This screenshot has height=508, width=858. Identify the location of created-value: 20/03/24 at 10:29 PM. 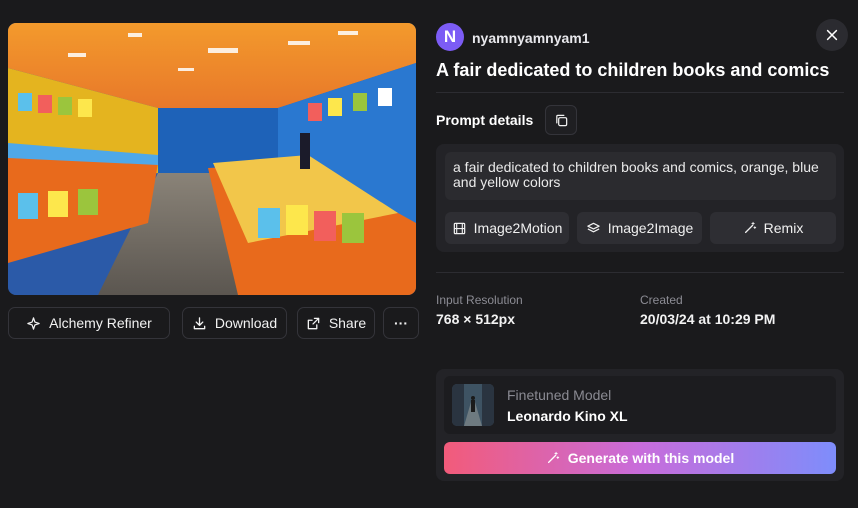
(708, 319).